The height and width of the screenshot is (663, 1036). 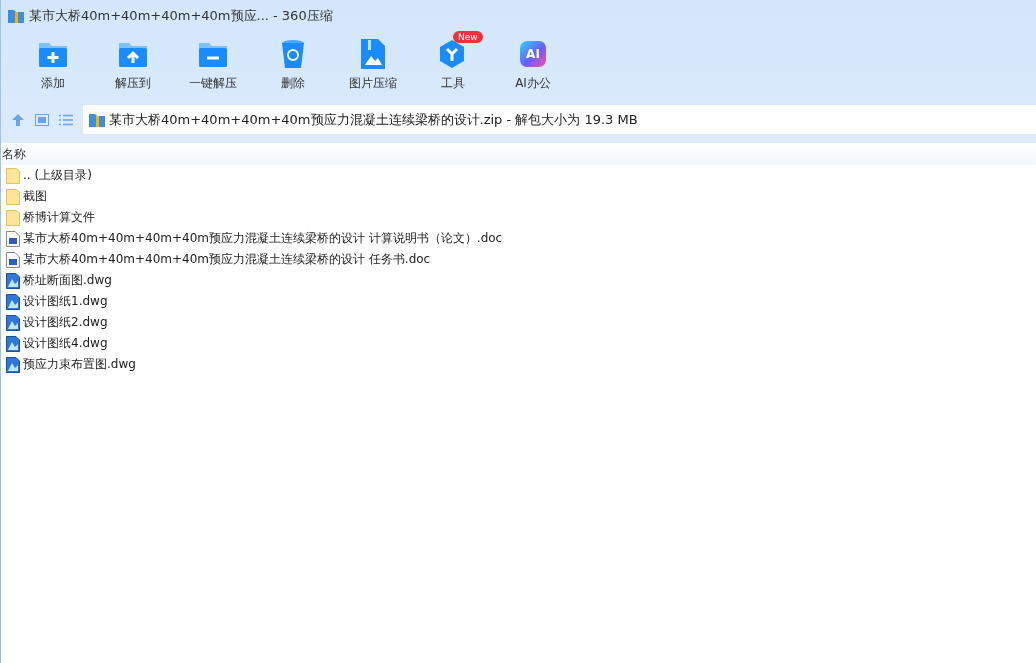 What do you see at coordinates (42, 119) in the screenshot?
I see `thumbnail-view-icon` at bounding box center [42, 119].